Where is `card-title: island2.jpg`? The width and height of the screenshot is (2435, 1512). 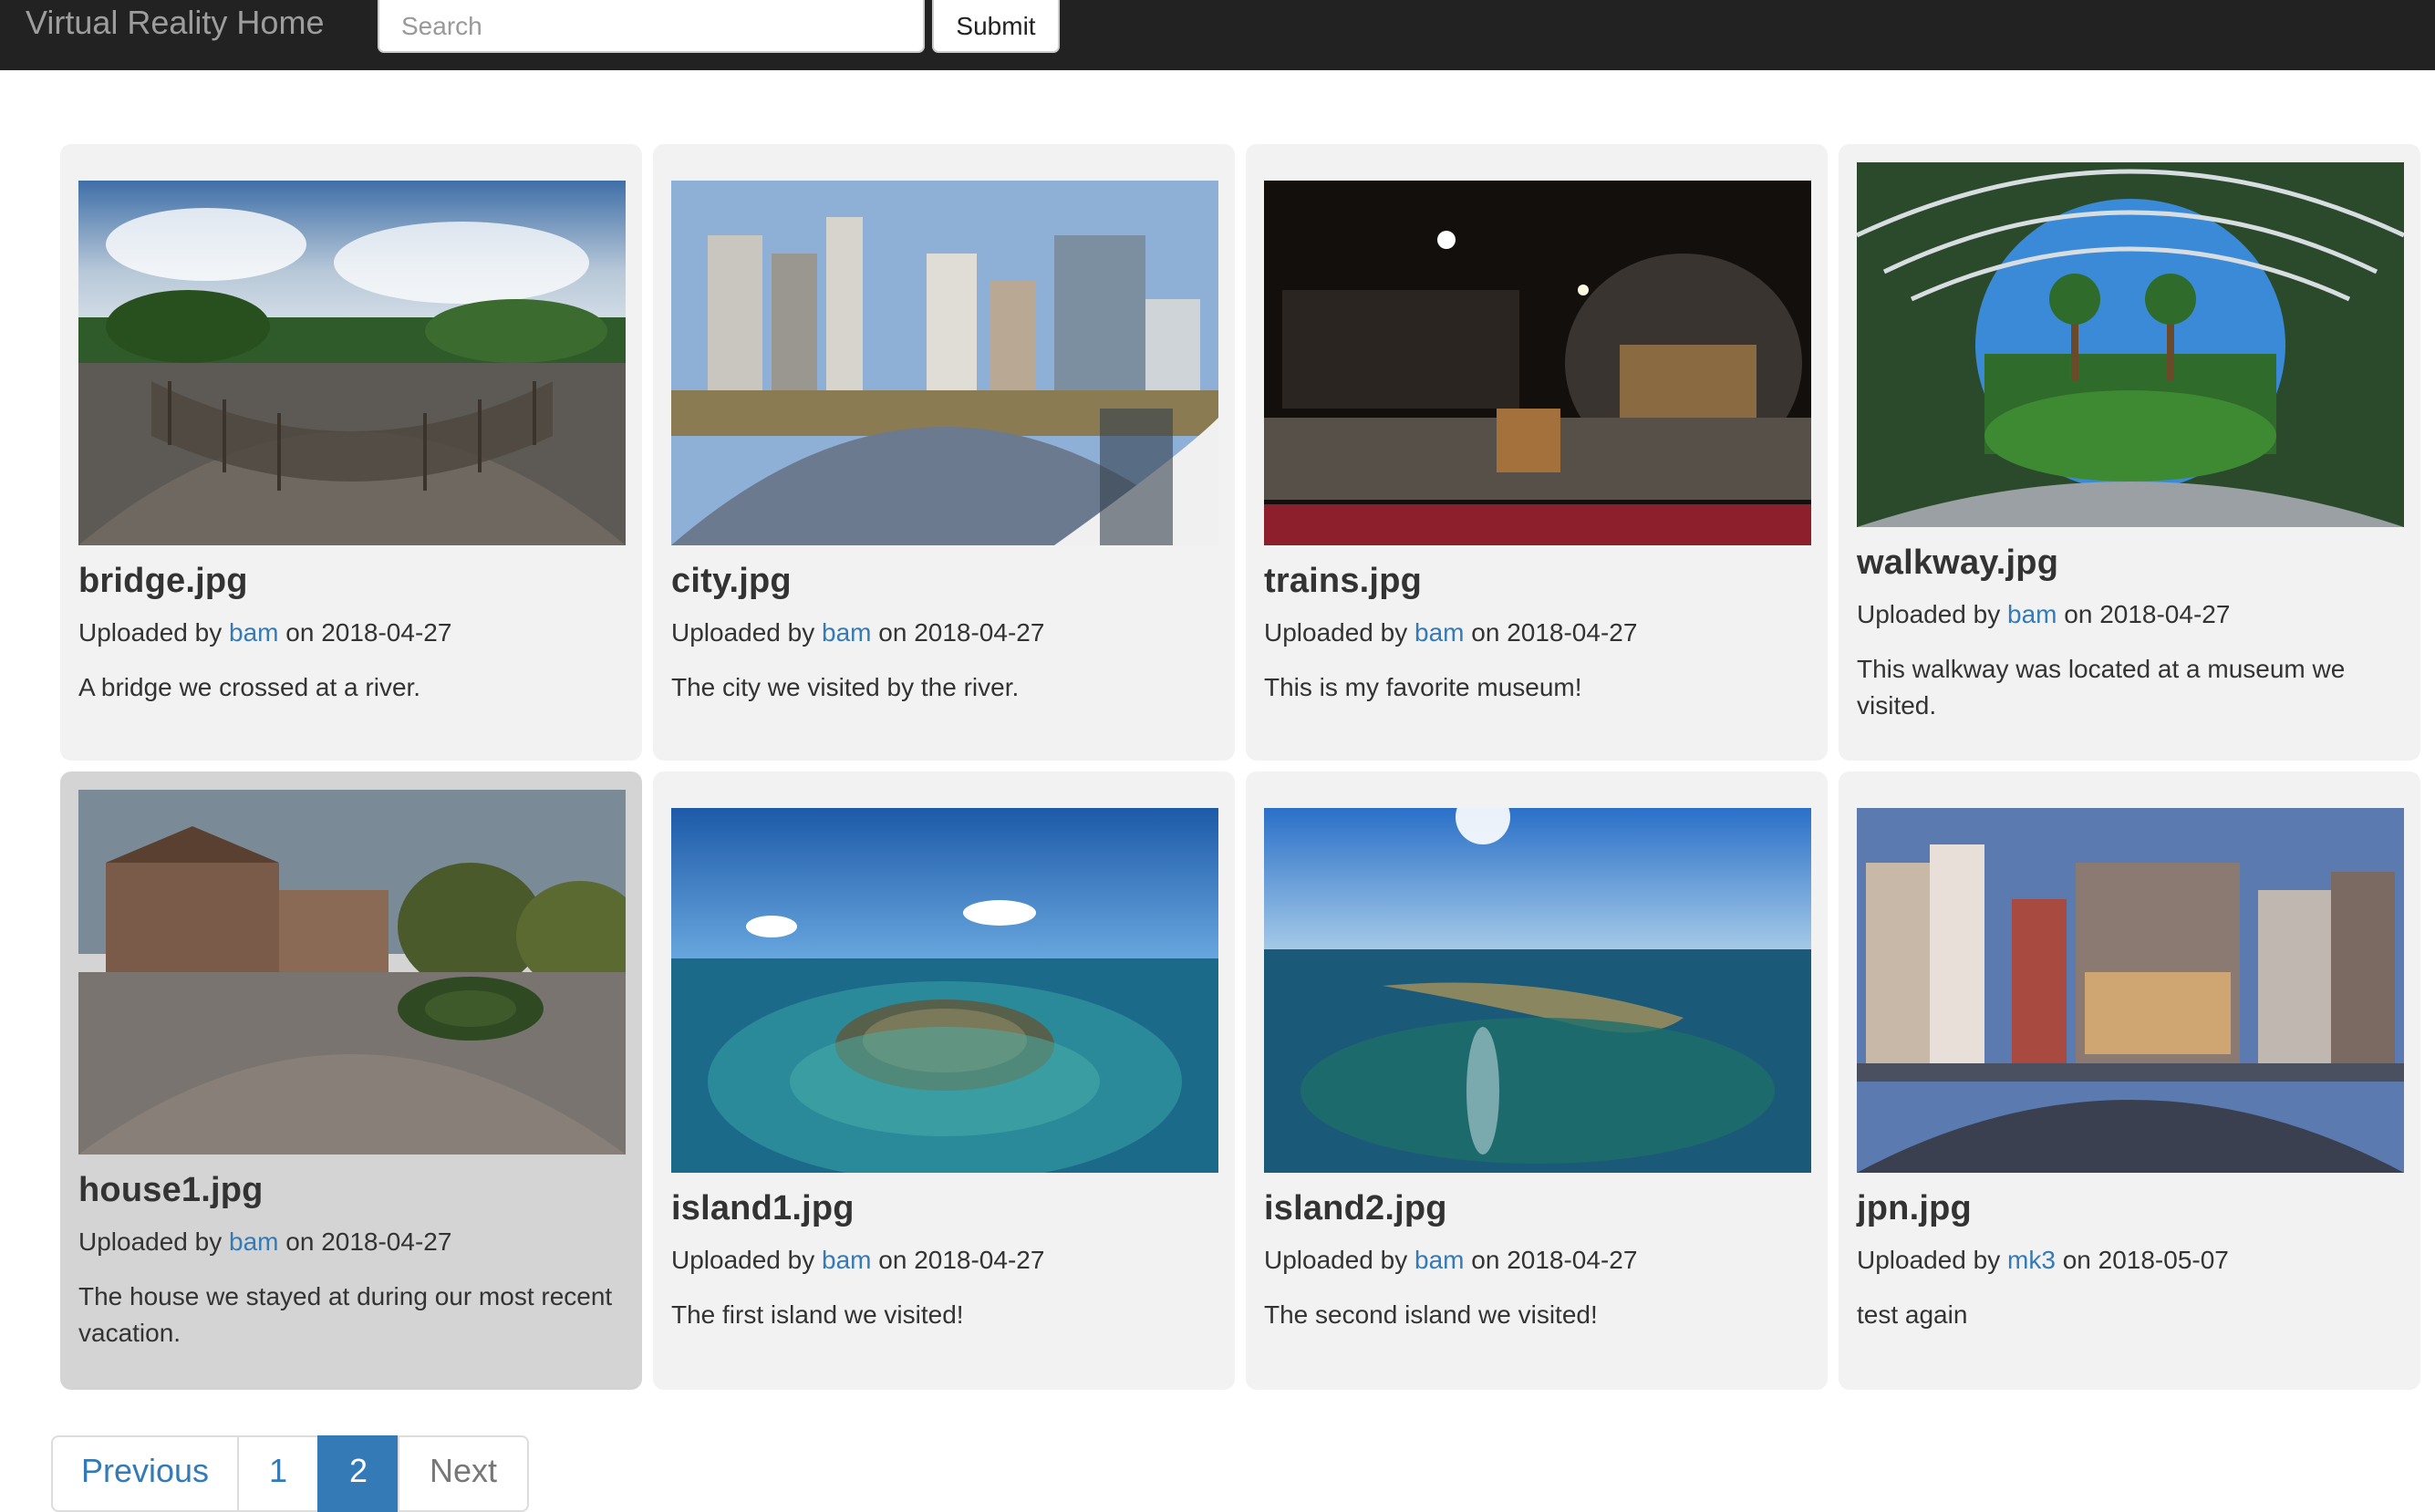
card-title: island2.jpg is located at coordinates (1355, 1208).